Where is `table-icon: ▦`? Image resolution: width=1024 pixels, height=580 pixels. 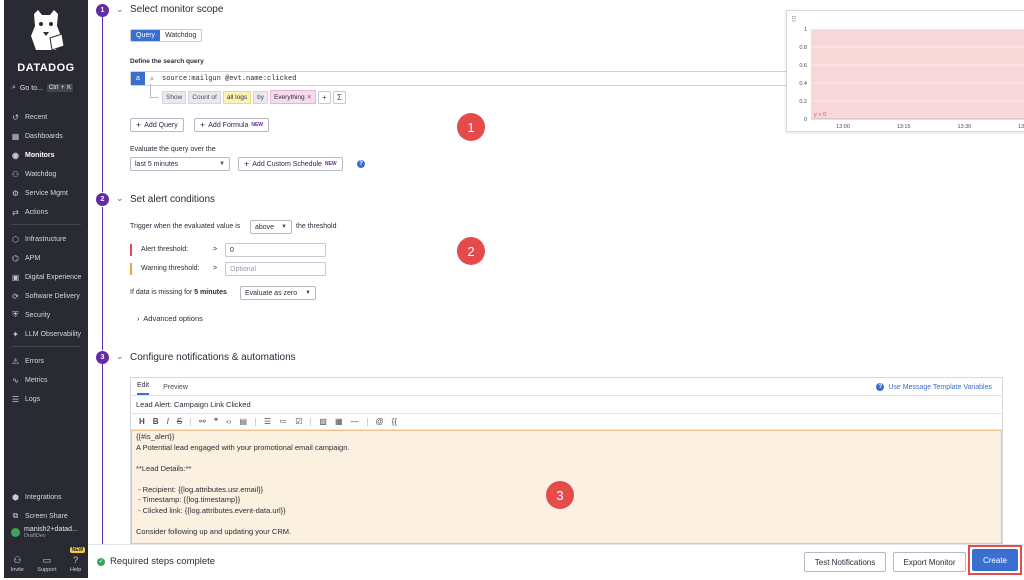
table-icon: ▦ is located at coordinates (339, 421).